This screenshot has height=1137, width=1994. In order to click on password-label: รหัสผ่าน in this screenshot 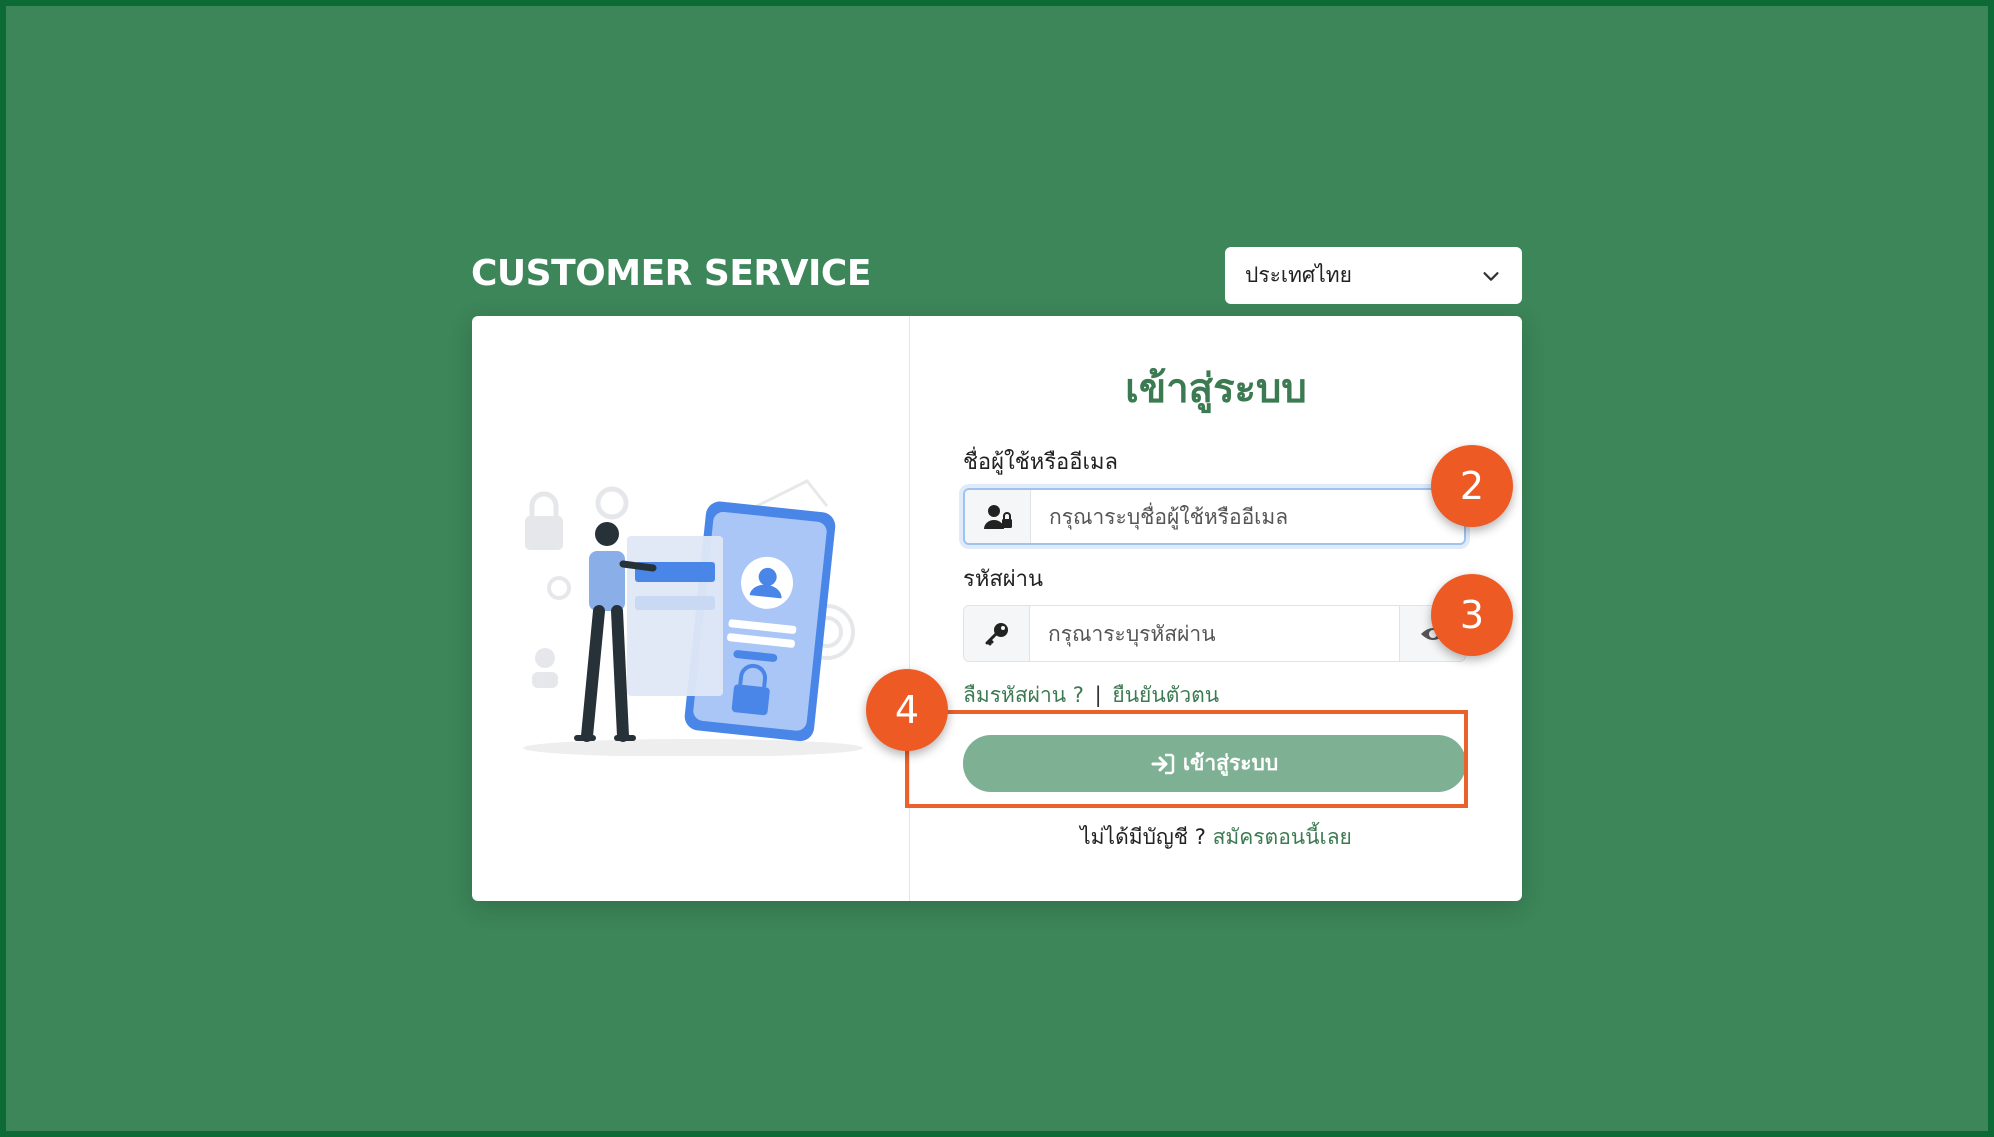, I will do `click(1003, 579)`.